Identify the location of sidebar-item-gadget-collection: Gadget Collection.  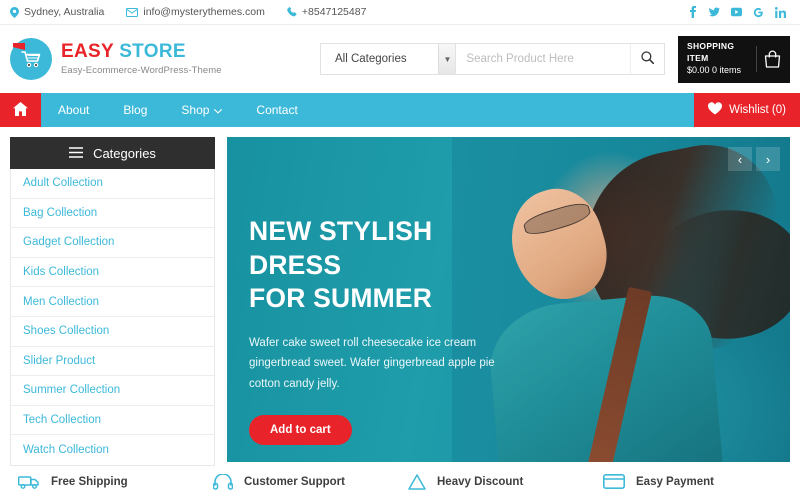
(112, 243).